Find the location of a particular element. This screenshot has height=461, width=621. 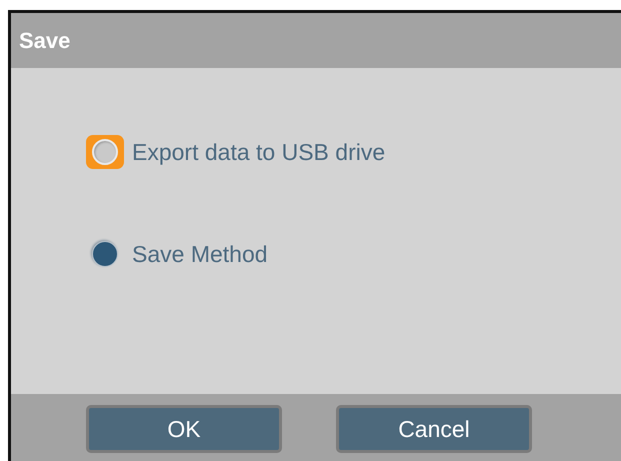

option-label: Save Method is located at coordinates (200, 254).